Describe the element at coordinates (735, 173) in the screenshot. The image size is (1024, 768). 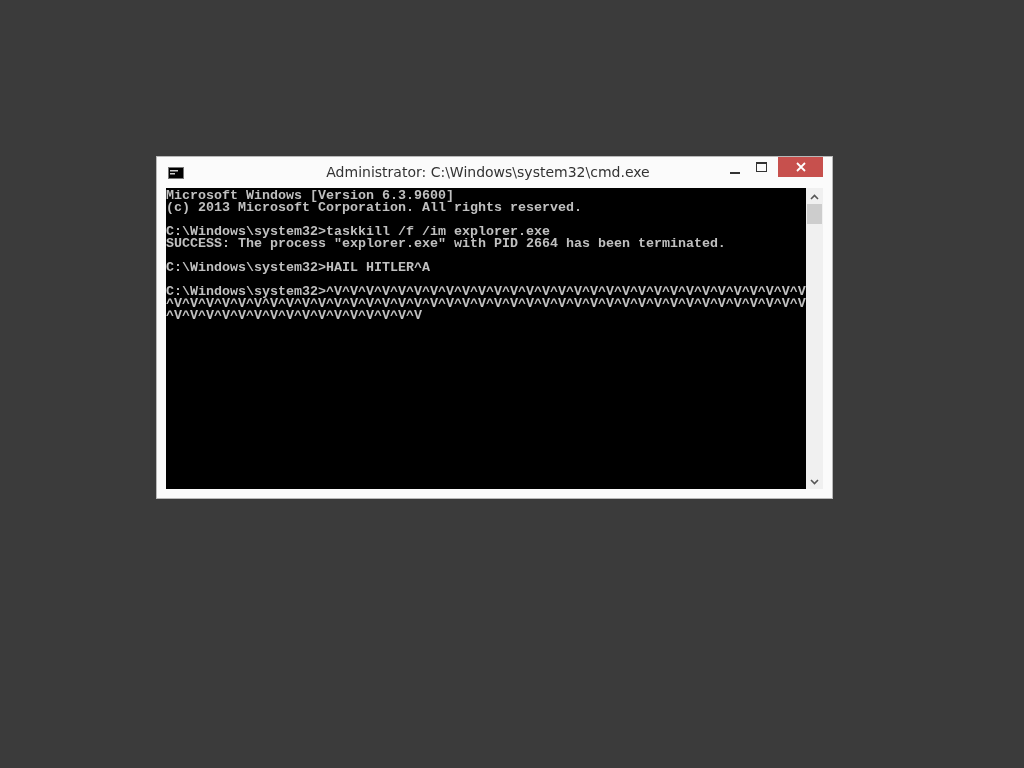
I see `minimize-icon` at that location.